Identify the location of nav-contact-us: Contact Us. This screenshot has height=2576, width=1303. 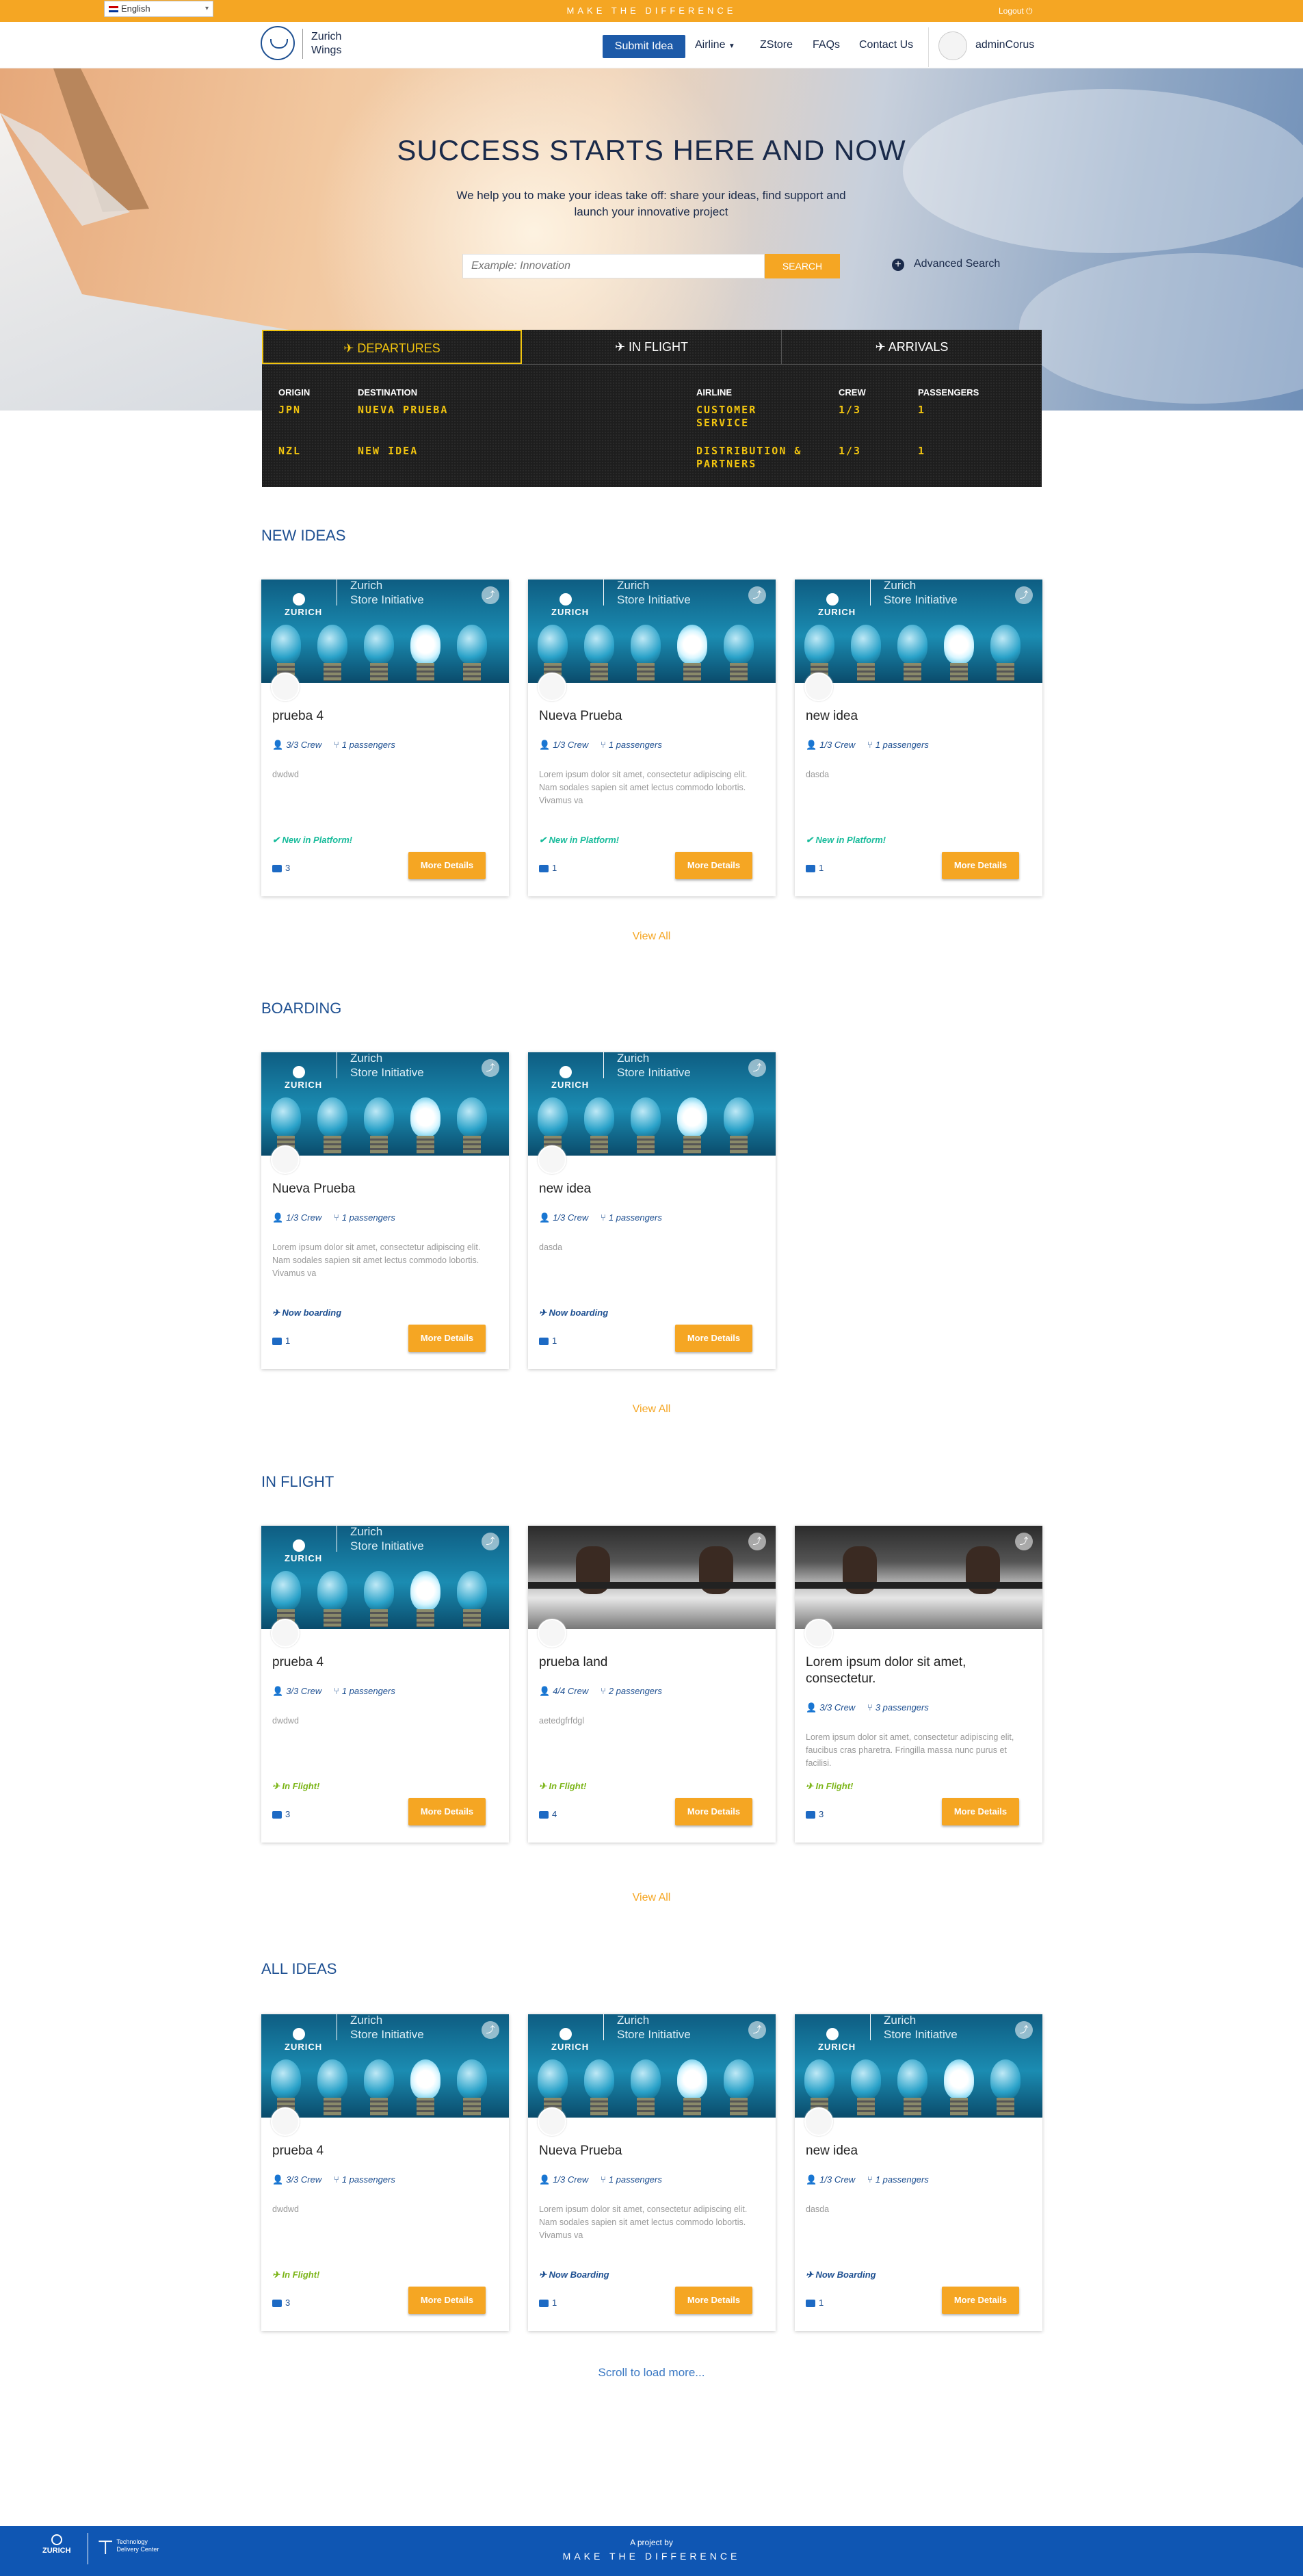
(886, 45).